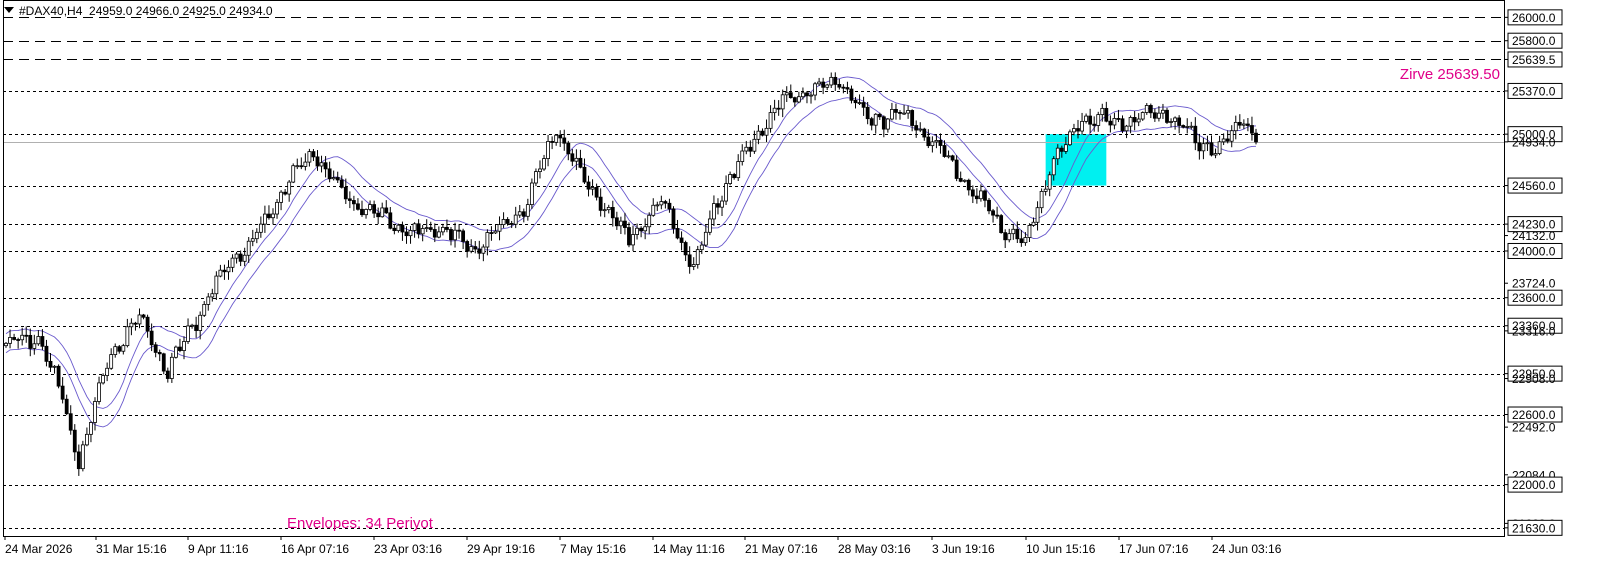 This screenshot has width=1616, height=582. I want to click on price-label: 24000.0, so click(1534, 251).